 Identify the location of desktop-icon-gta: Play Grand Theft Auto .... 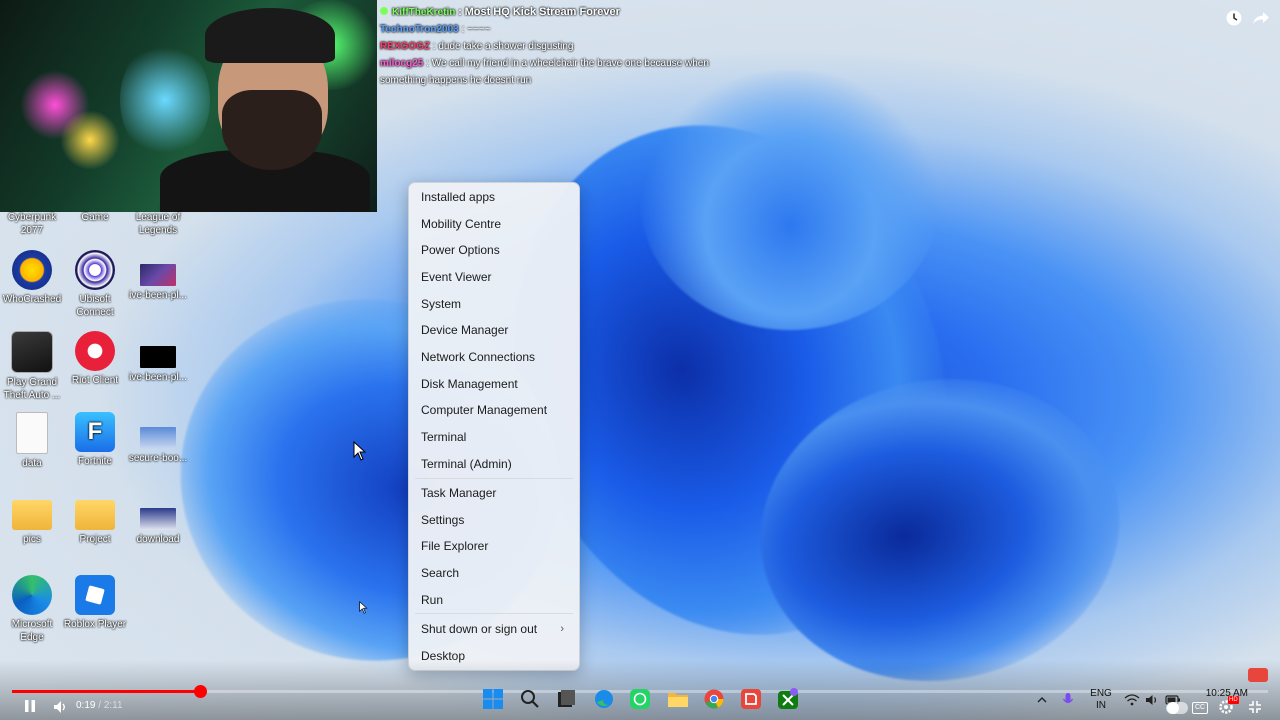
(32, 366).